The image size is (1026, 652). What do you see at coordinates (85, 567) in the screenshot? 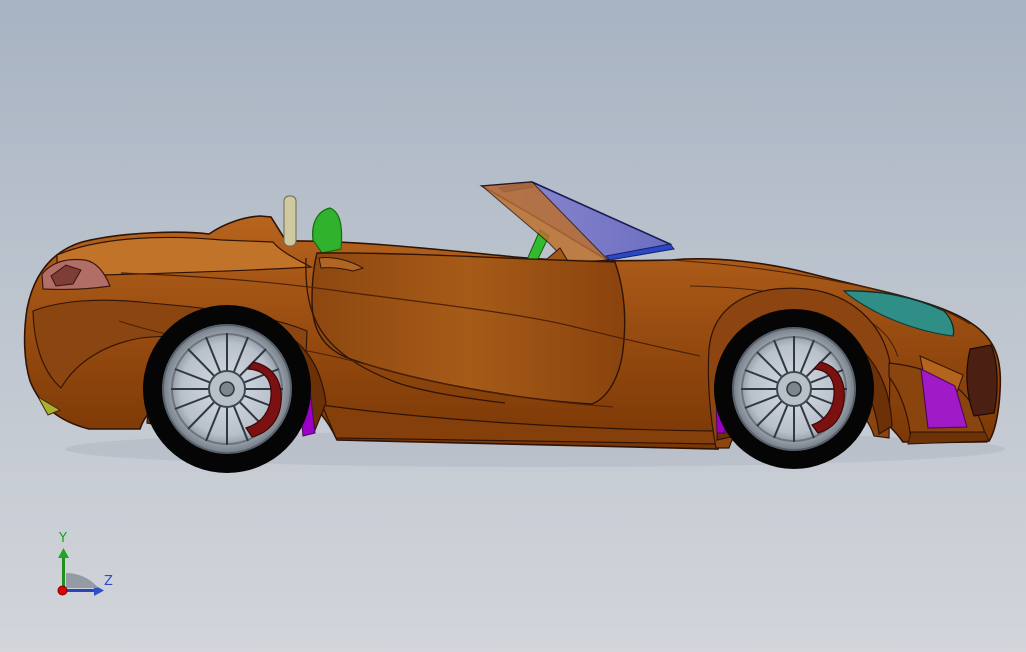
I see `coordinate-triad: Y Z` at bounding box center [85, 567].